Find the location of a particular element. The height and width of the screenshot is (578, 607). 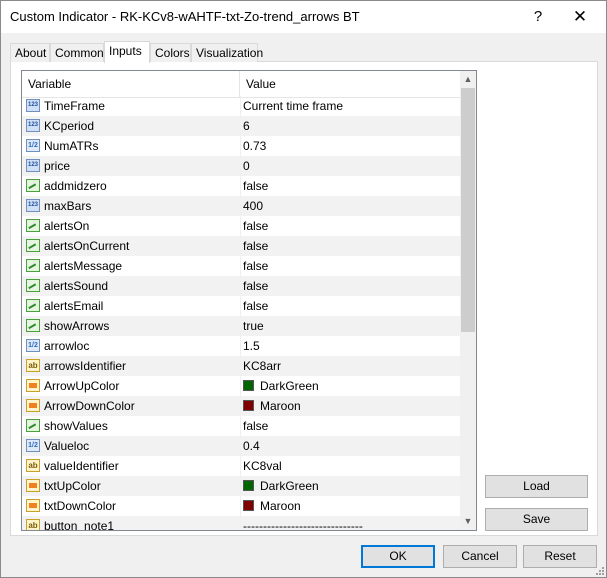

column-header-value: Value is located at coordinates (350, 84).